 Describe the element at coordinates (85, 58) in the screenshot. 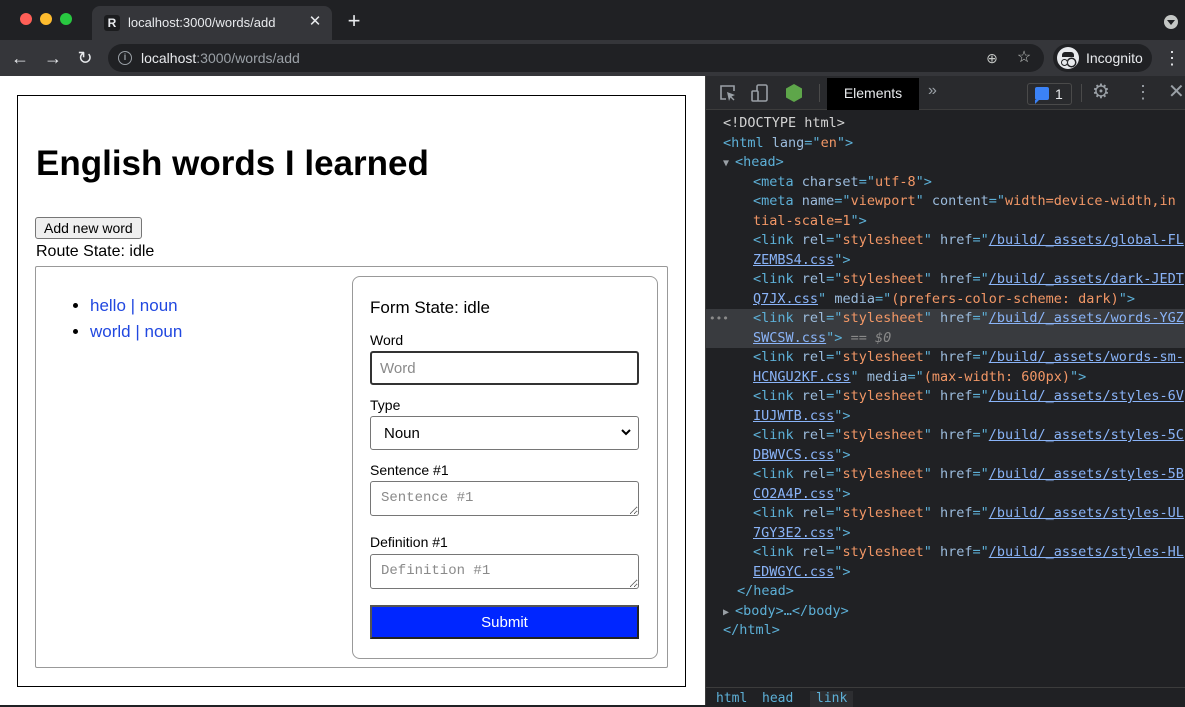

I see `reload-icon: ↻` at that location.